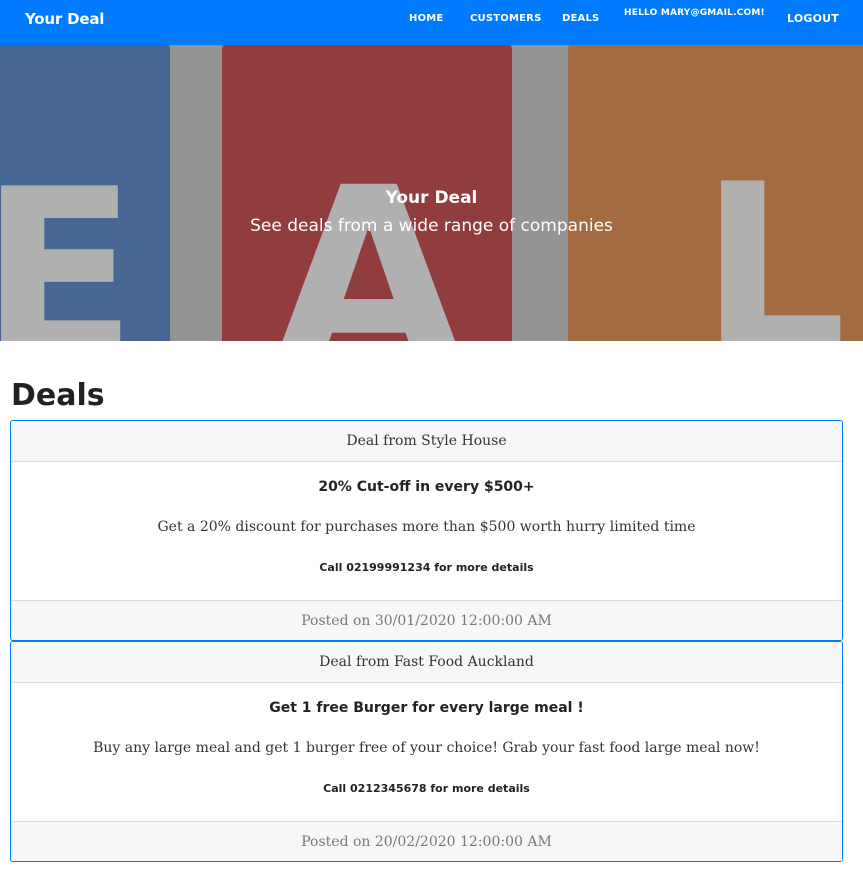 The width and height of the screenshot is (863, 875). I want to click on hero-subtitle: See deals from a wide range of companies, so click(431, 226).